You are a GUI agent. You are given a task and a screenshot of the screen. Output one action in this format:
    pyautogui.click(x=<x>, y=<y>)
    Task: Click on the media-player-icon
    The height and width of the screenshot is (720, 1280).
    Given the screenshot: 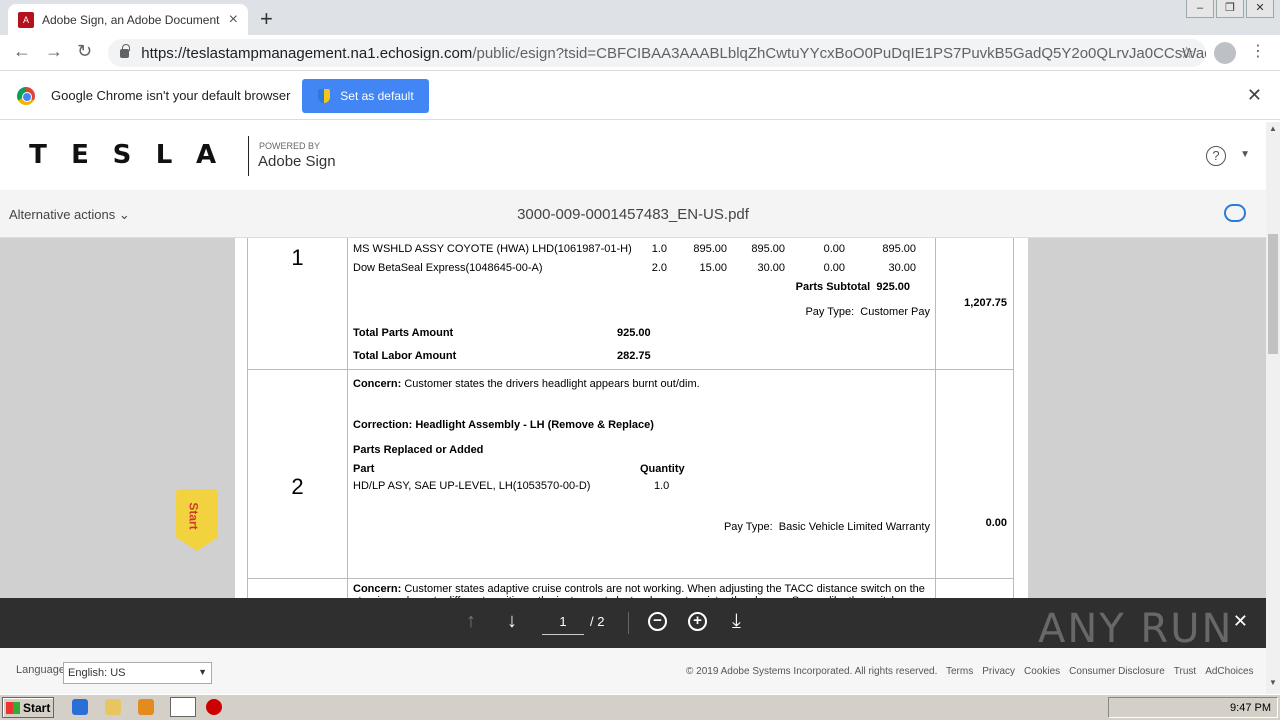 What is the action you would take?
    pyautogui.click(x=146, y=707)
    